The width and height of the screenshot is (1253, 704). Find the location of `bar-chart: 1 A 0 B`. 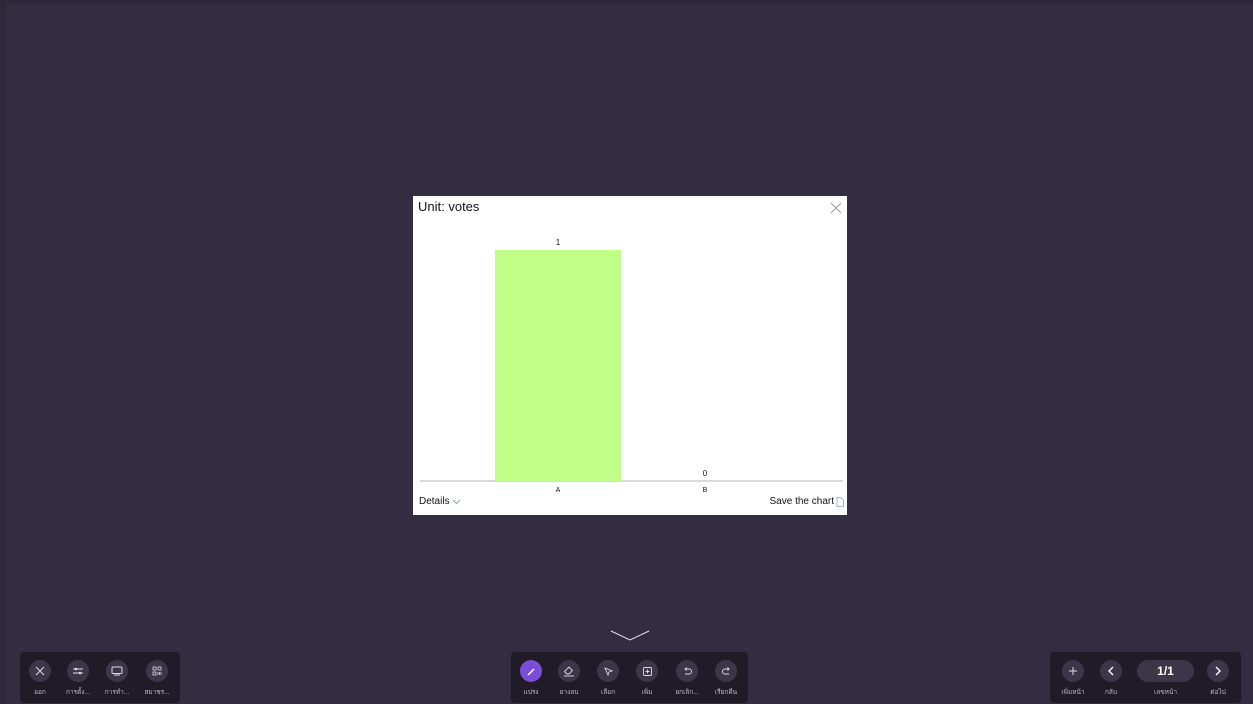

bar-chart: 1 A 0 B is located at coordinates (631, 366).